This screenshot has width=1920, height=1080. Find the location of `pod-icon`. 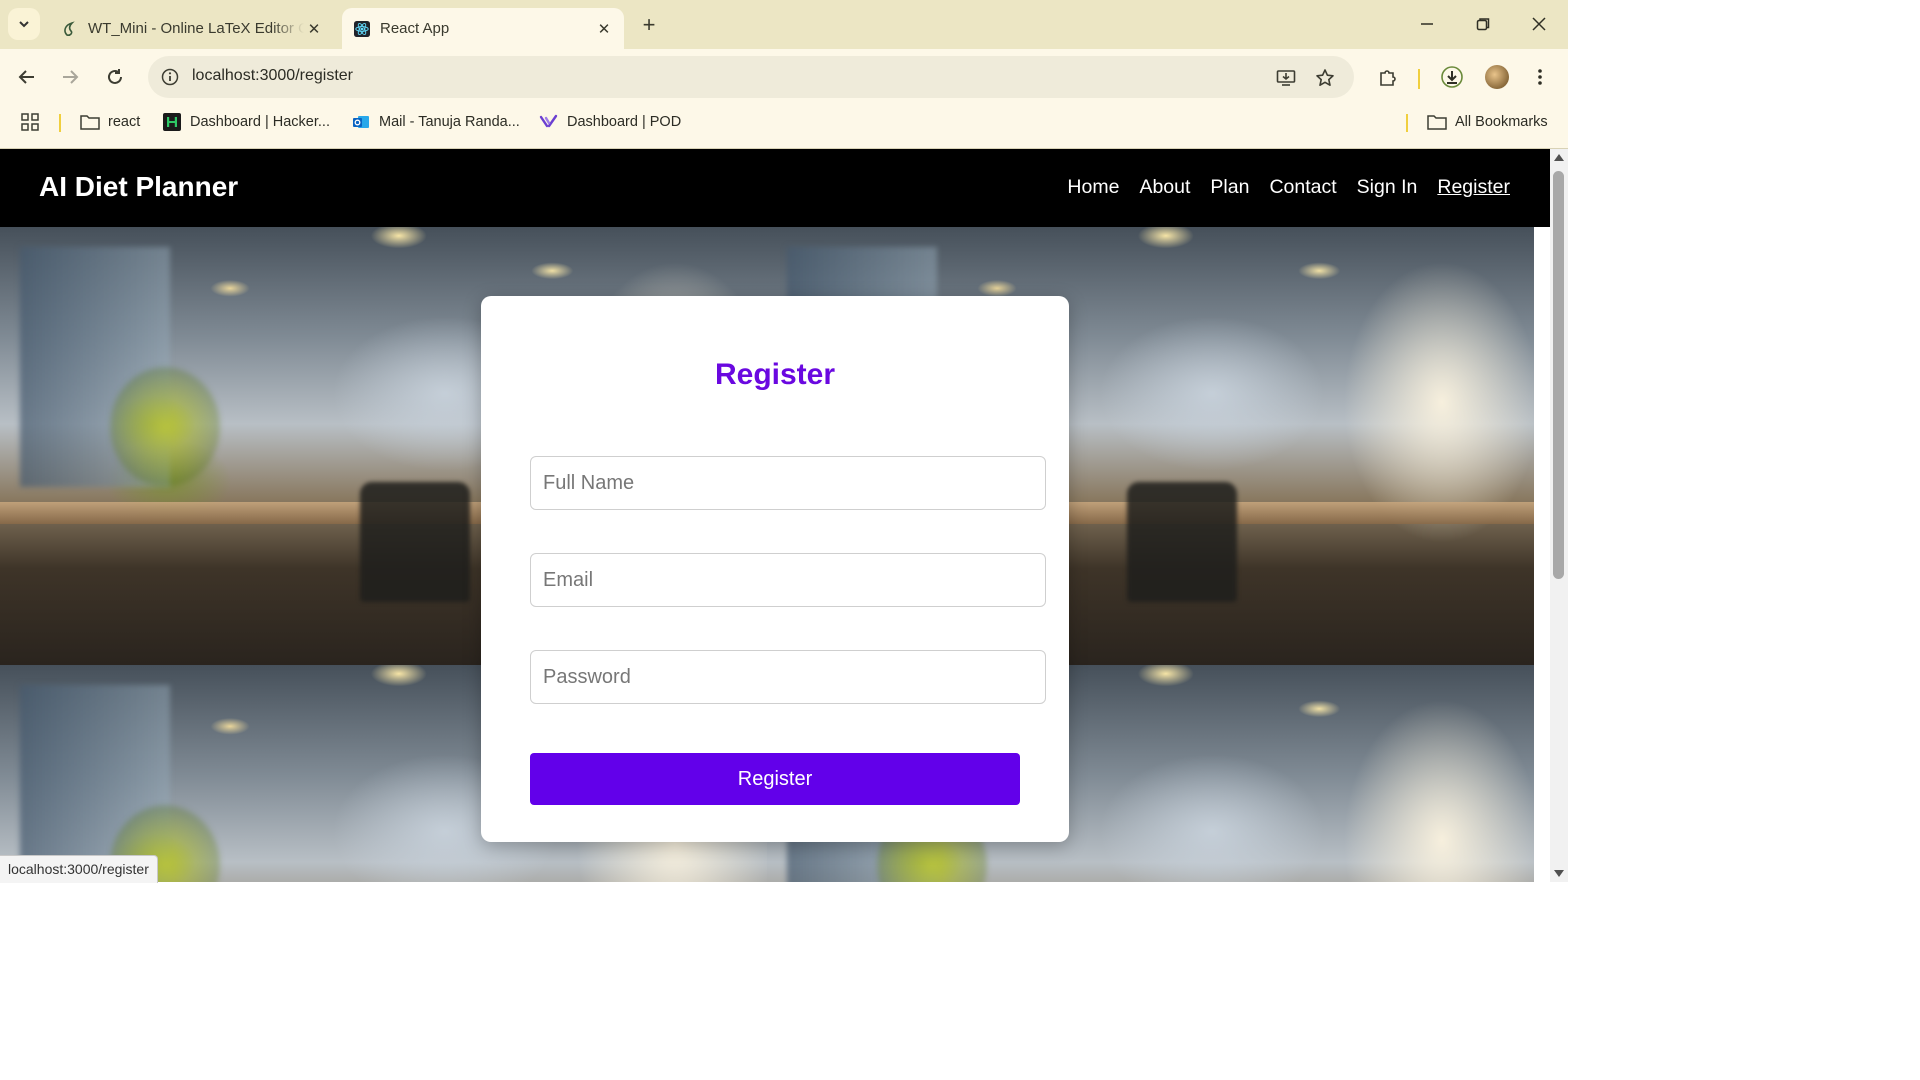

pod-icon is located at coordinates (549, 122).